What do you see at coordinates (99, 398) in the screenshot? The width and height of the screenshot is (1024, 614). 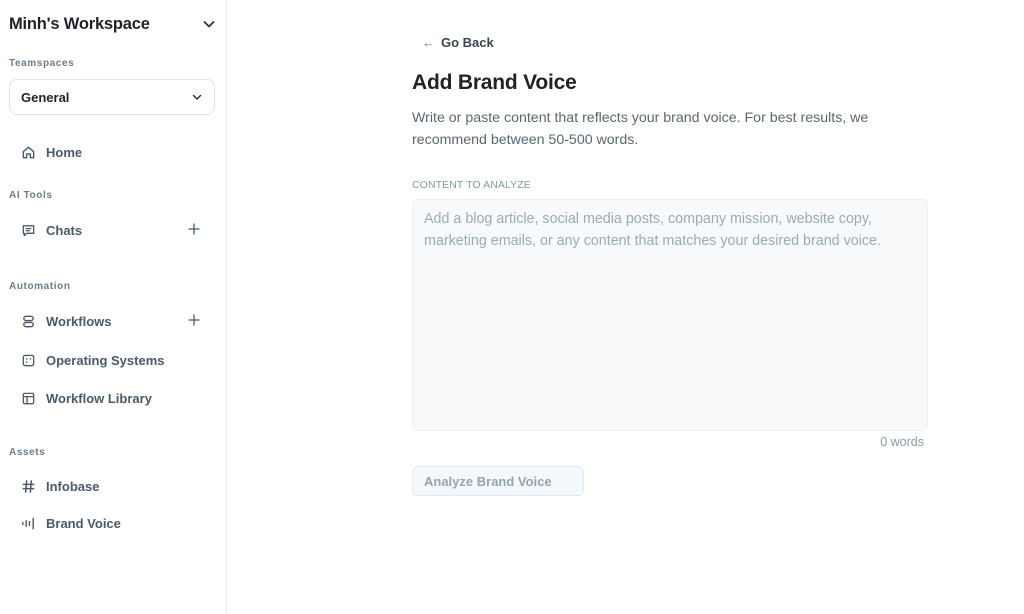 I see `sidebar-item-label: Workflow Library` at bounding box center [99, 398].